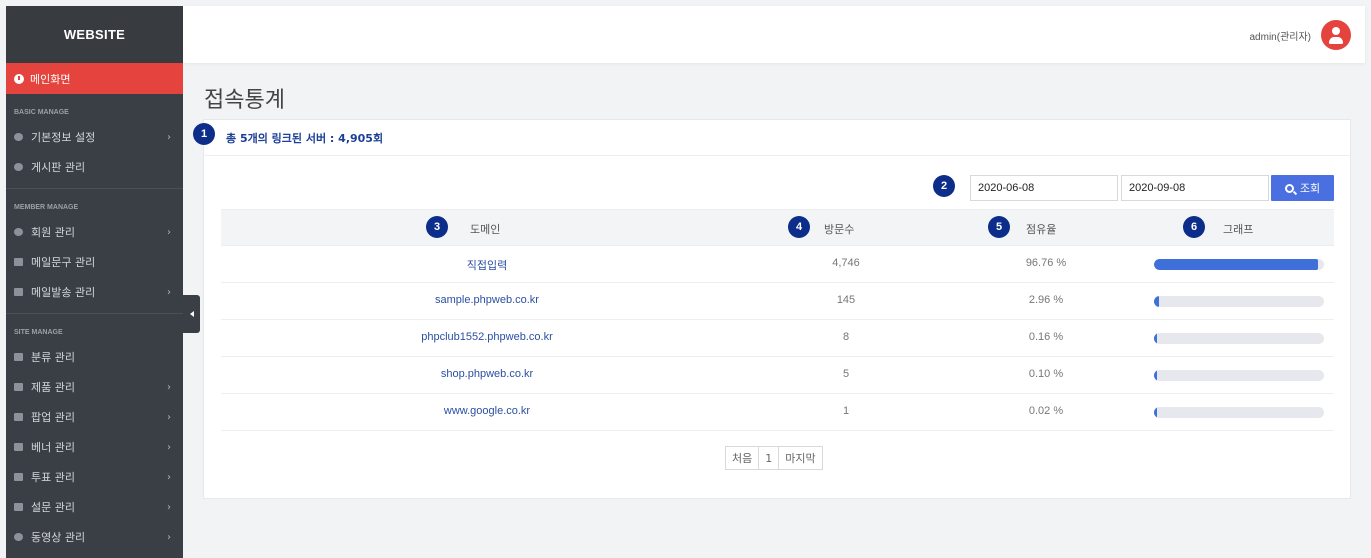  I want to click on annotation-badge-4: 4, so click(799, 227).